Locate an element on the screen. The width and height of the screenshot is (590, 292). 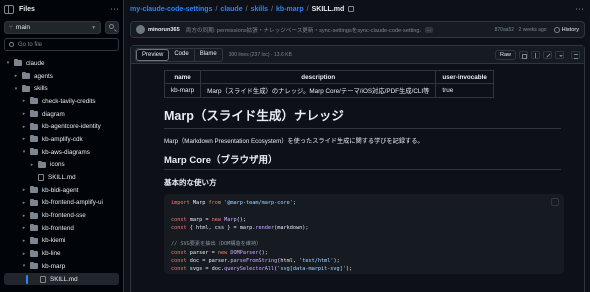
copy-code-icon is located at coordinates (555, 202).